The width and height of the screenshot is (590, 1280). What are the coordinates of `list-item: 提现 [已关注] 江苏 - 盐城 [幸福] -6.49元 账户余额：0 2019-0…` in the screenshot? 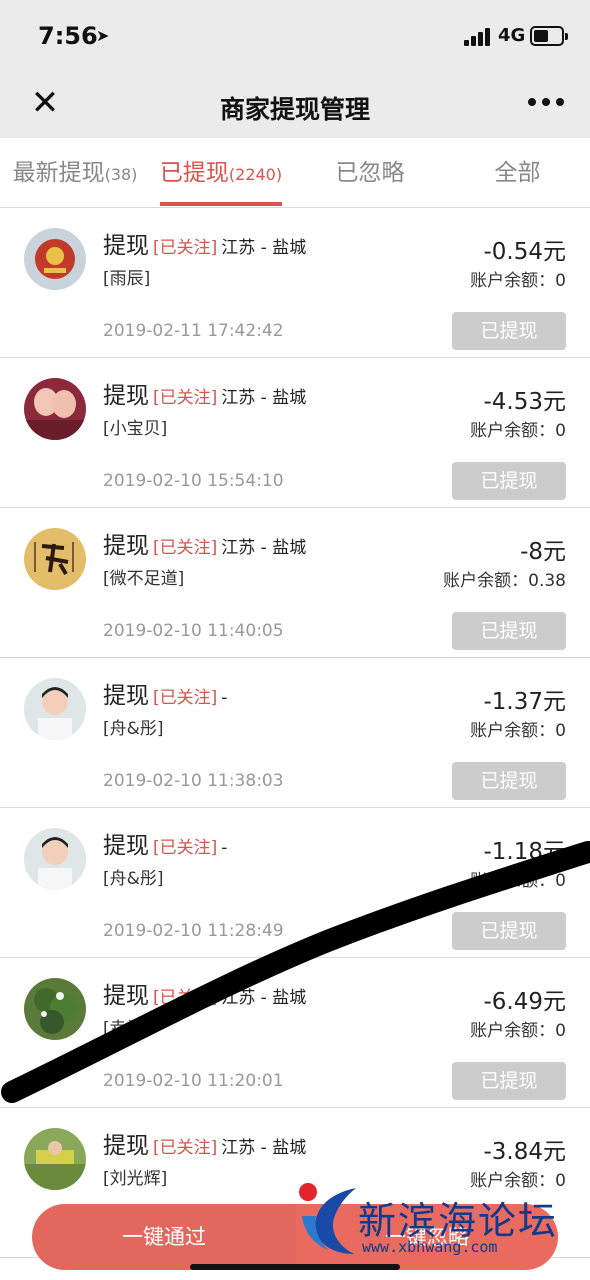 It's located at (295, 1033).